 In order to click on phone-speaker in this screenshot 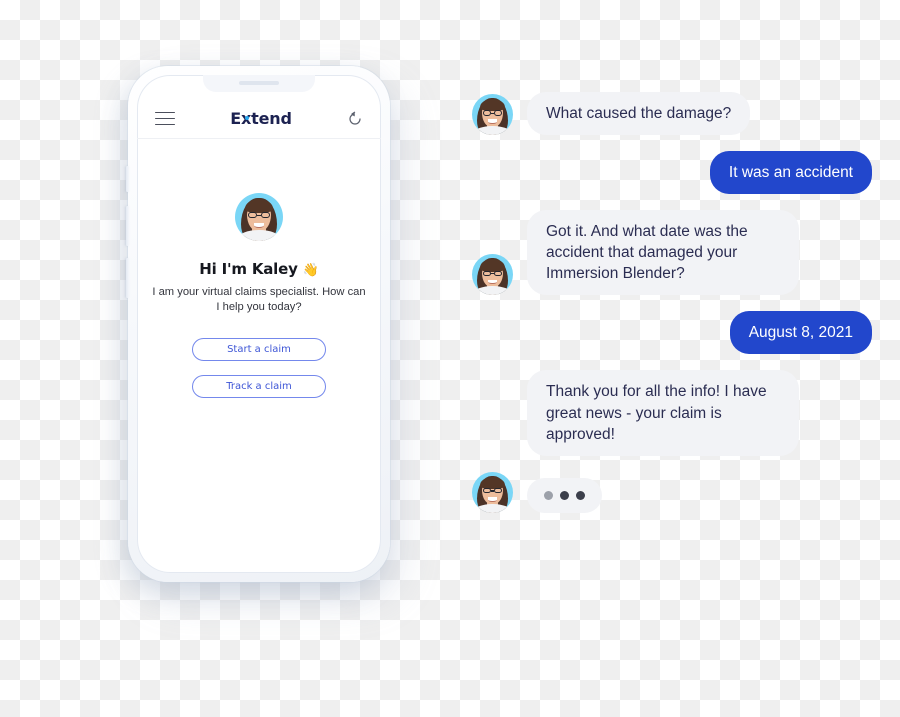, I will do `click(259, 83)`.